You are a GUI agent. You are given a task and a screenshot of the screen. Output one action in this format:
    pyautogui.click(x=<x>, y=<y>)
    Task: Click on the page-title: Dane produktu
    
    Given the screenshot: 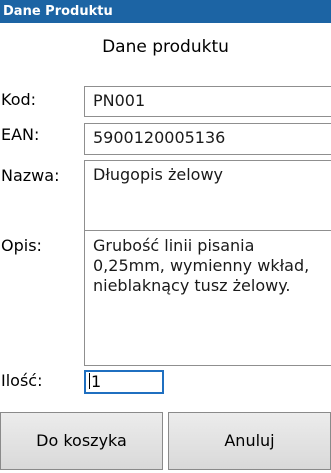 What is the action you would take?
    pyautogui.click(x=165, y=47)
    